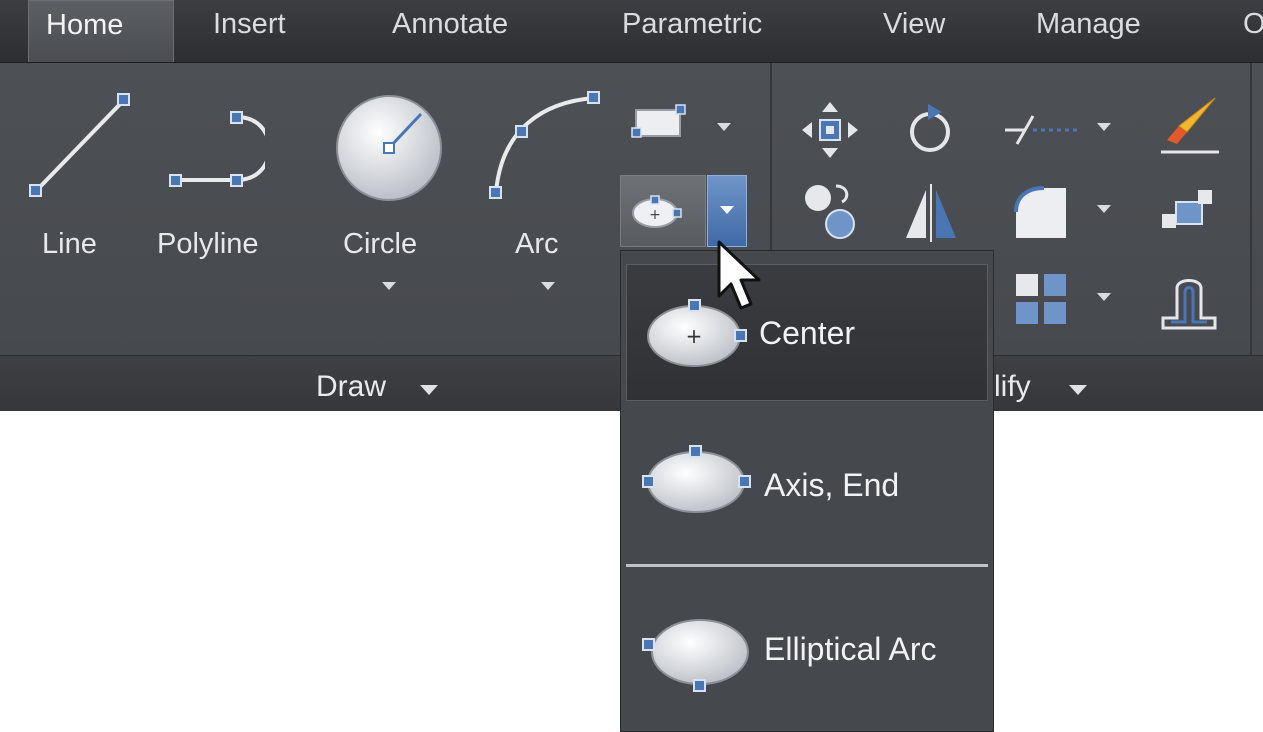  Describe the element at coordinates (850, 649) in the screenshot. I see `menu-item-label: Elliptical Arc` at that location.